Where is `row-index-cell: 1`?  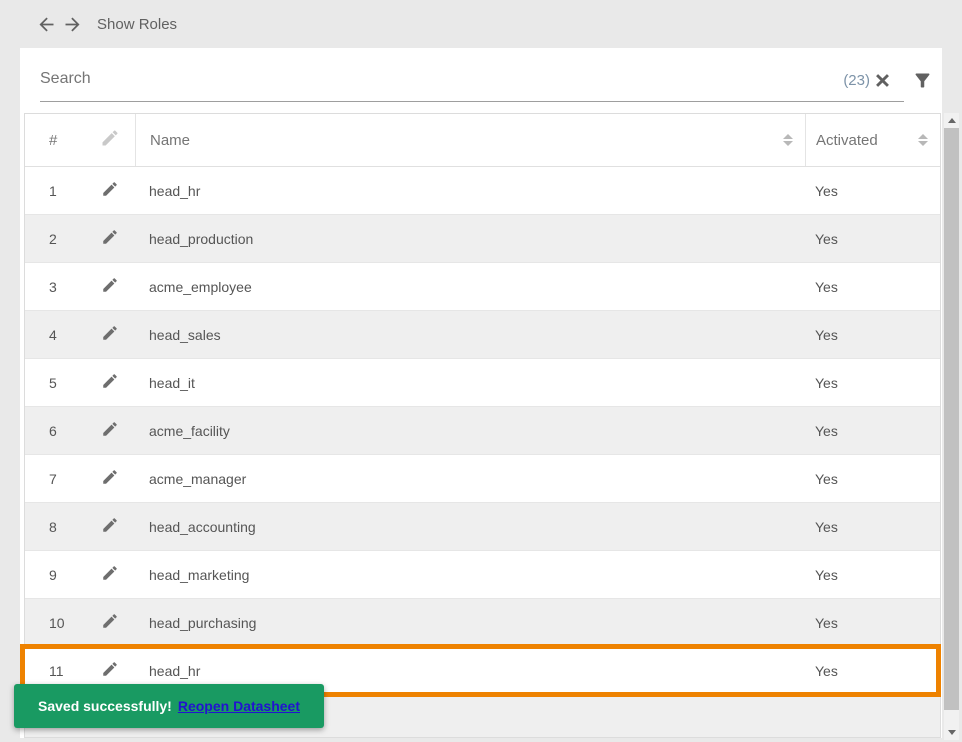
row-index-cell: 1 is located at coordinates (53, 190).